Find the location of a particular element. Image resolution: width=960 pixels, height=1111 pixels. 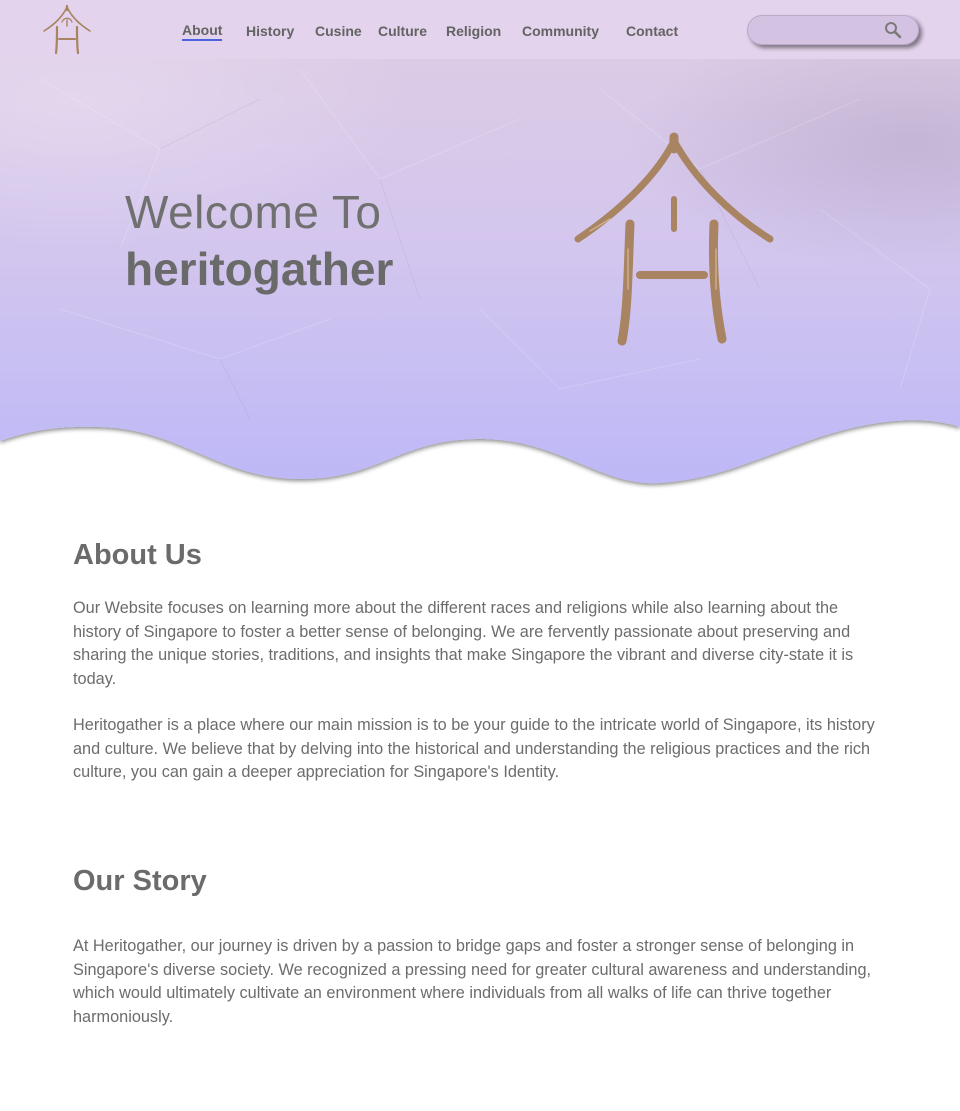

nav-item-cusine: Cusine is located at coordinates (338, 31).